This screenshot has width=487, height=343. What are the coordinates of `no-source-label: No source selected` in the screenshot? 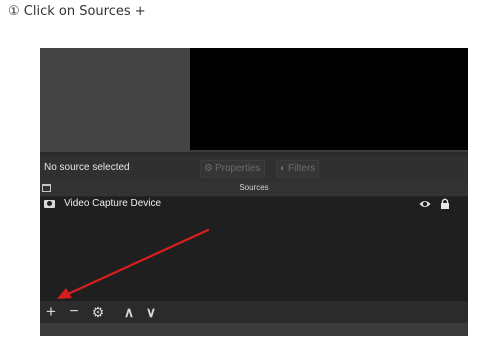 It's located at (87, 167).